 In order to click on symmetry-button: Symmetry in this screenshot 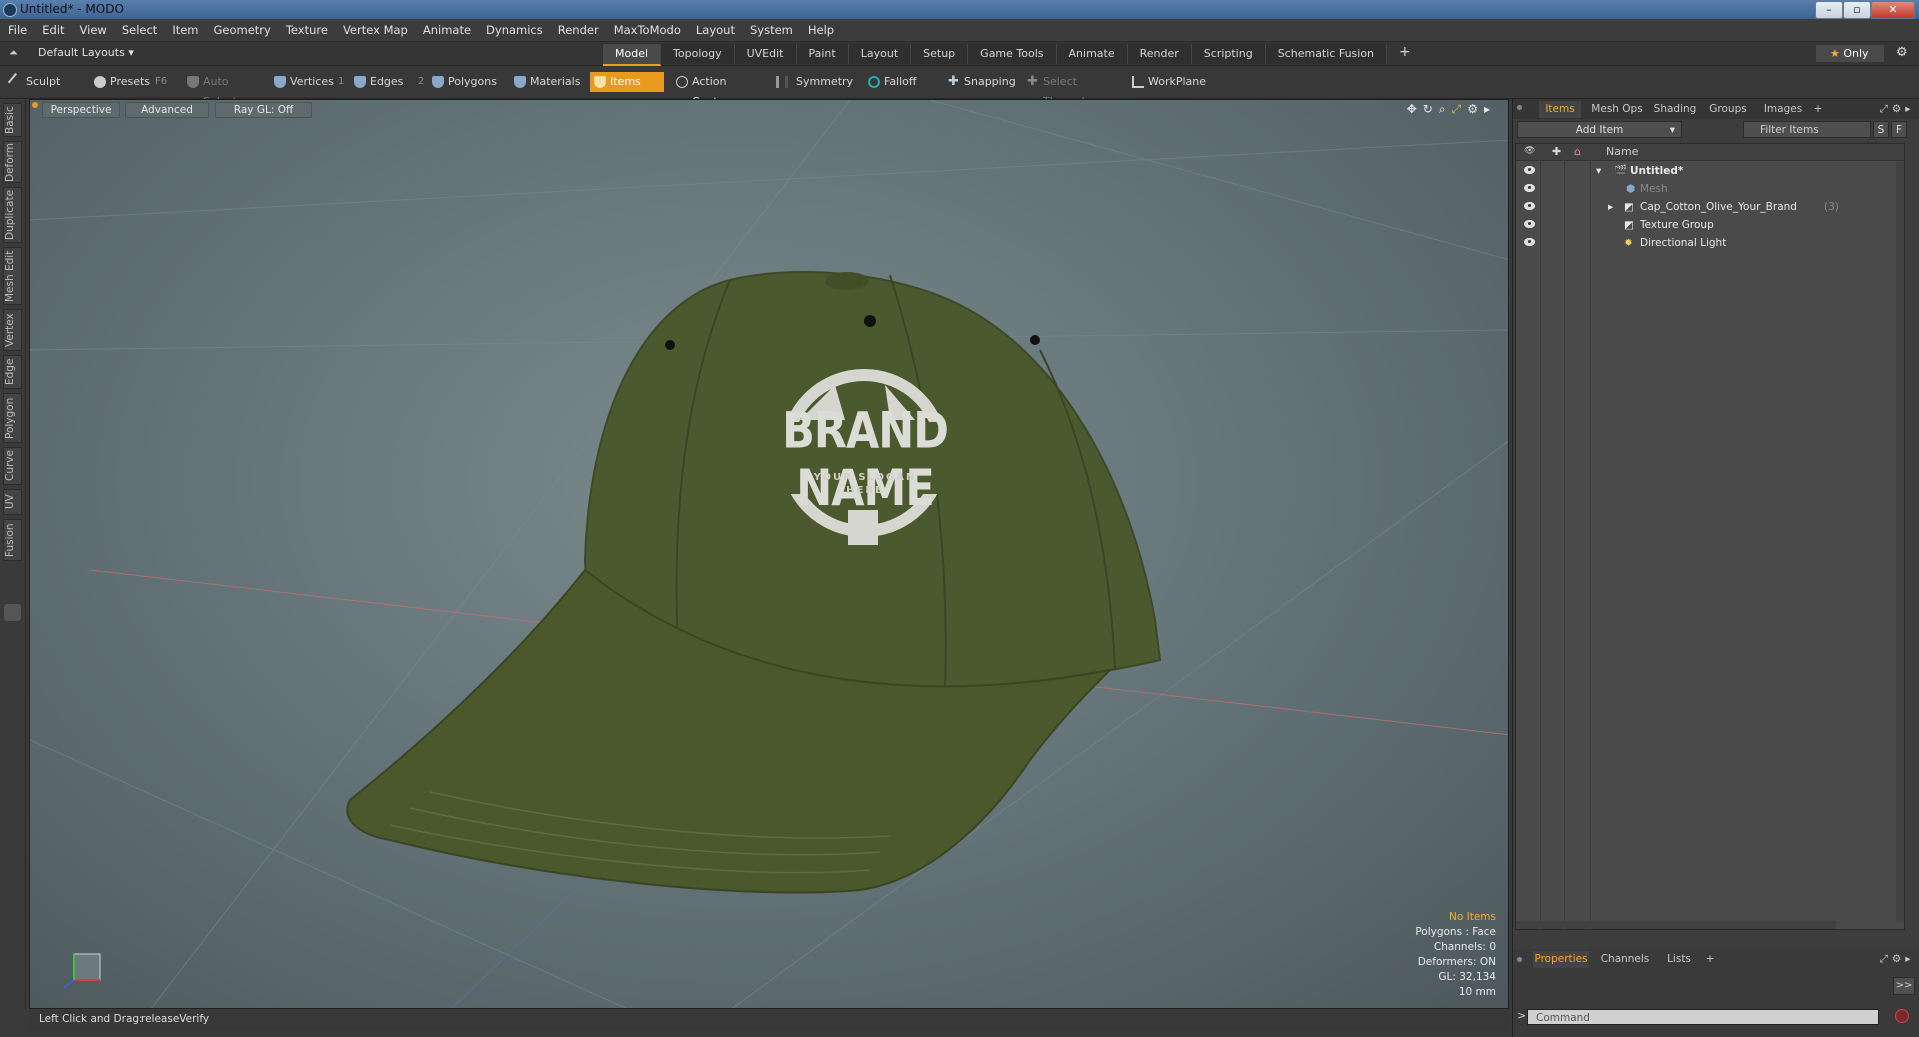, I will do `click(813, 82)`.